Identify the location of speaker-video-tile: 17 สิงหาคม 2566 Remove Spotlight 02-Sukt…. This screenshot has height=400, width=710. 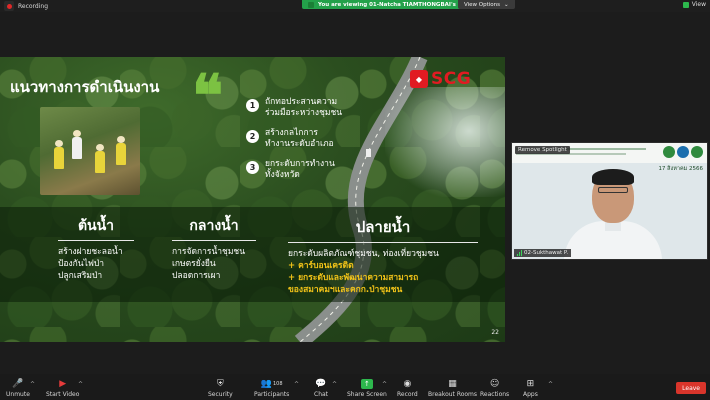
(609, 201).